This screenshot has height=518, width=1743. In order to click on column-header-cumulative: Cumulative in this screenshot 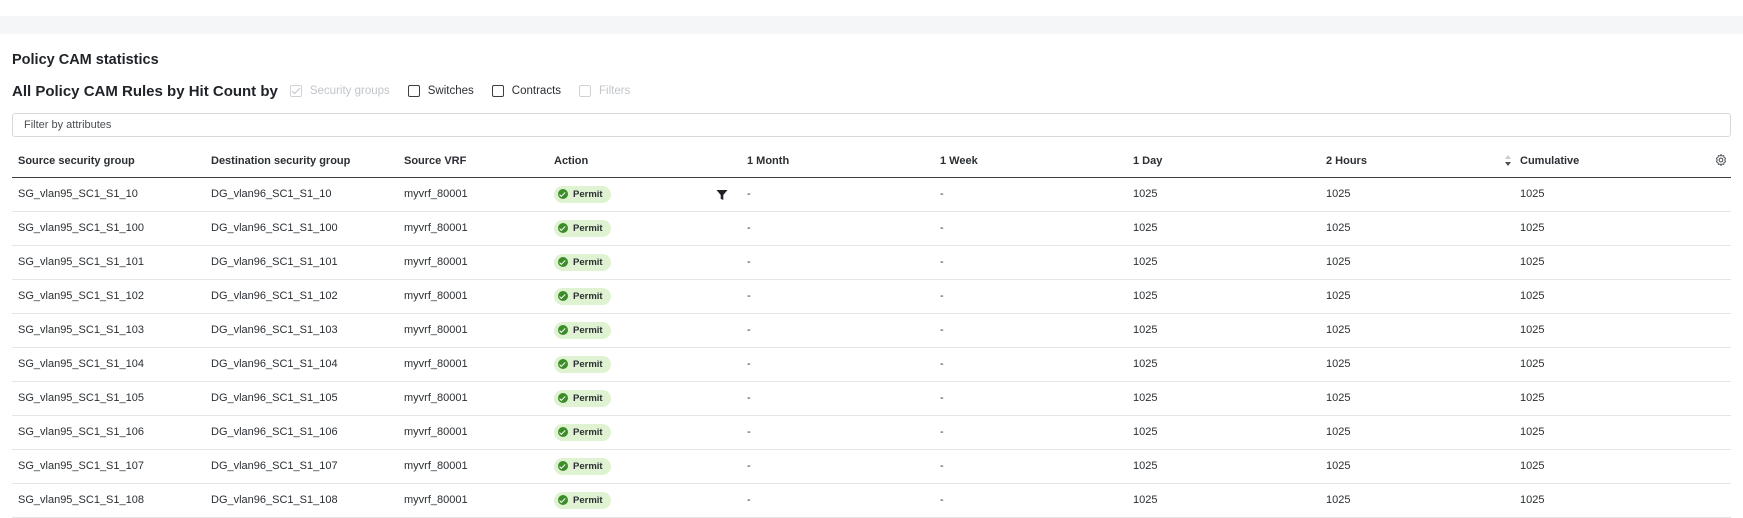, I will do `click(1549, 163)`.